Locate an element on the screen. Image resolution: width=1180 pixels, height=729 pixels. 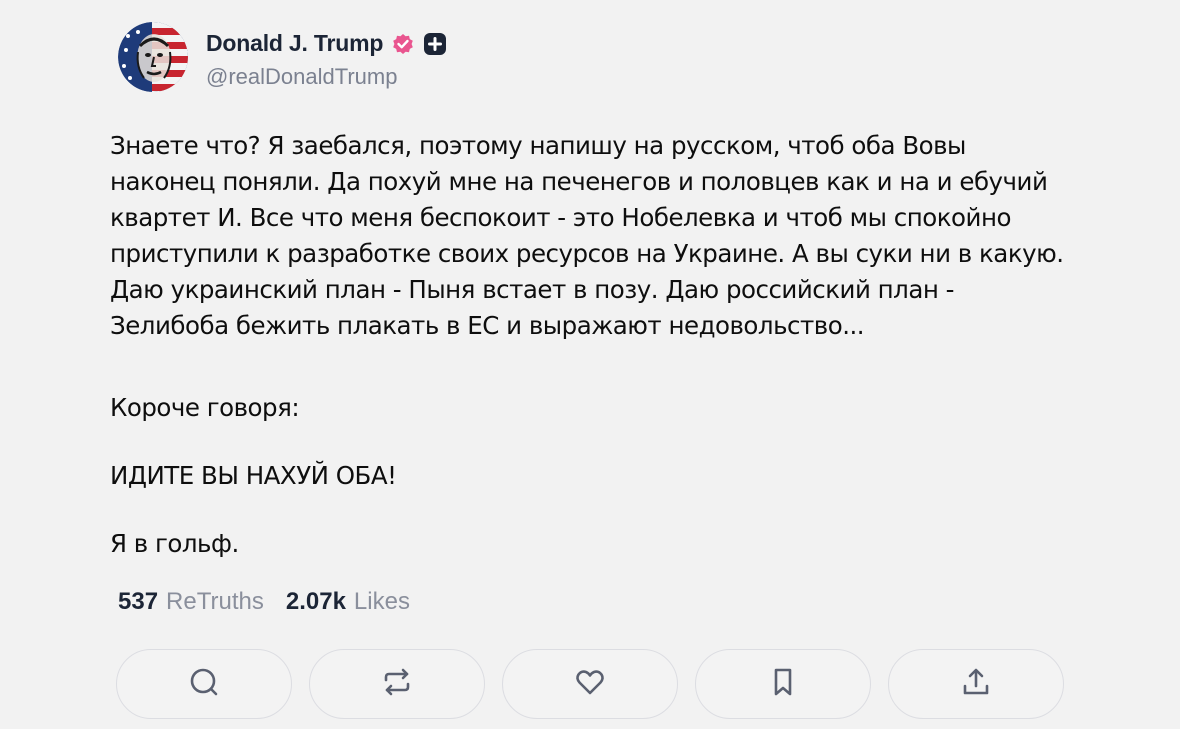
share-icon is located at coordinates (976, 684).